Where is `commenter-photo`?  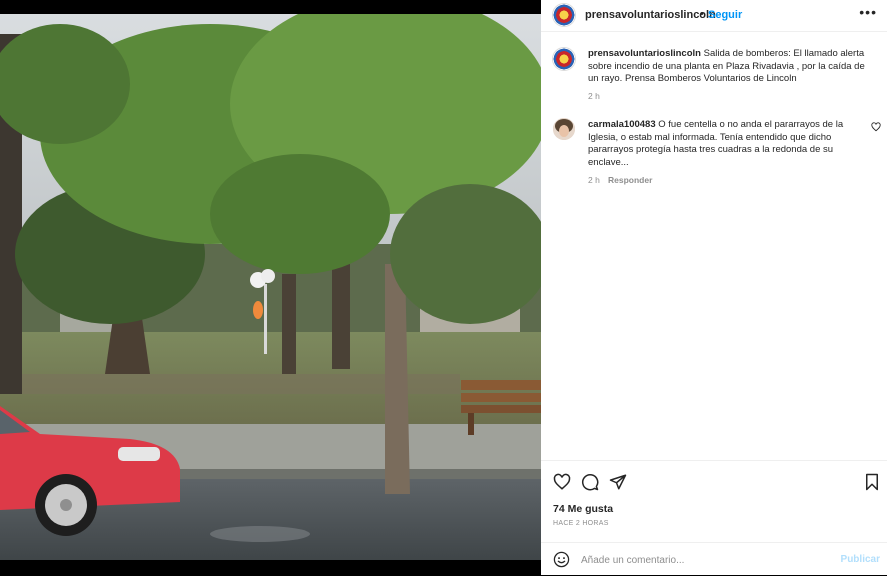 commenter-photo is located at coordinates (564, 129).